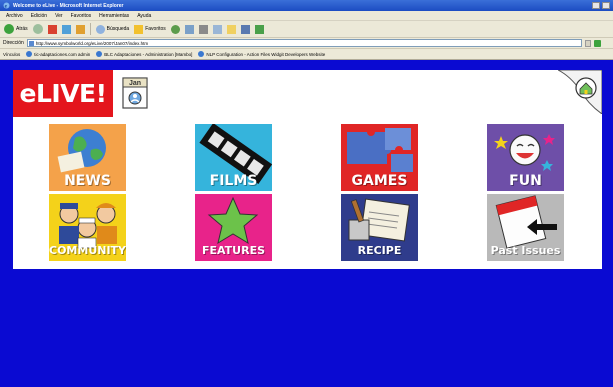 This screenshot has height=387, width=613. What do you see at coordinates (87, 250) in the screenshot?
I see `community-label: COMMUNITY` at bounding box center [87, 250].